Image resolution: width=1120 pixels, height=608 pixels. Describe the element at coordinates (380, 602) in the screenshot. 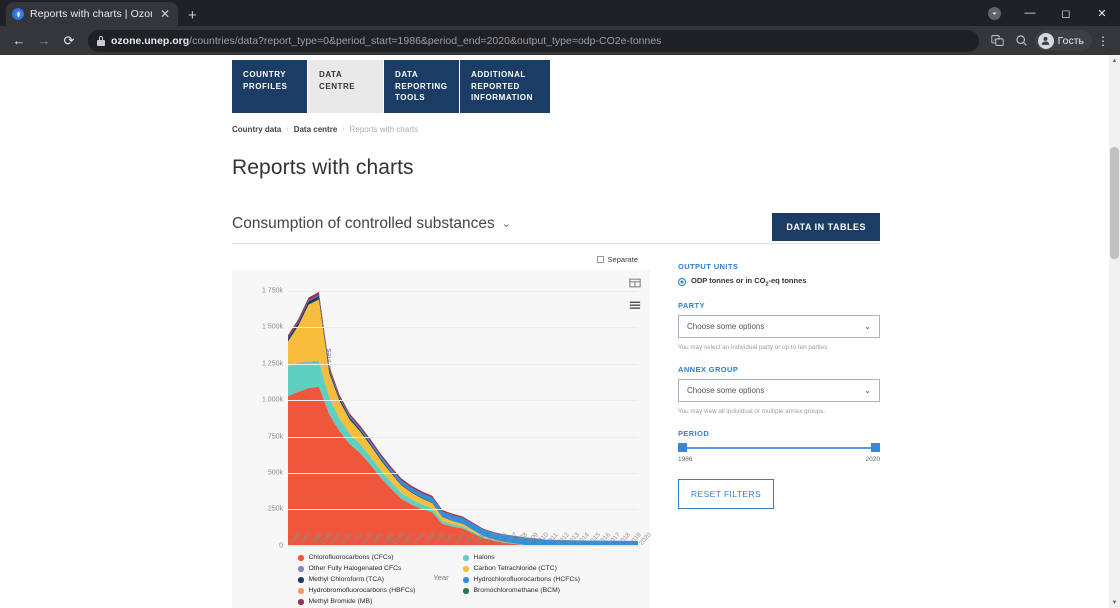

I see `legend-item: Methyl Bromide (MB)` at that location.